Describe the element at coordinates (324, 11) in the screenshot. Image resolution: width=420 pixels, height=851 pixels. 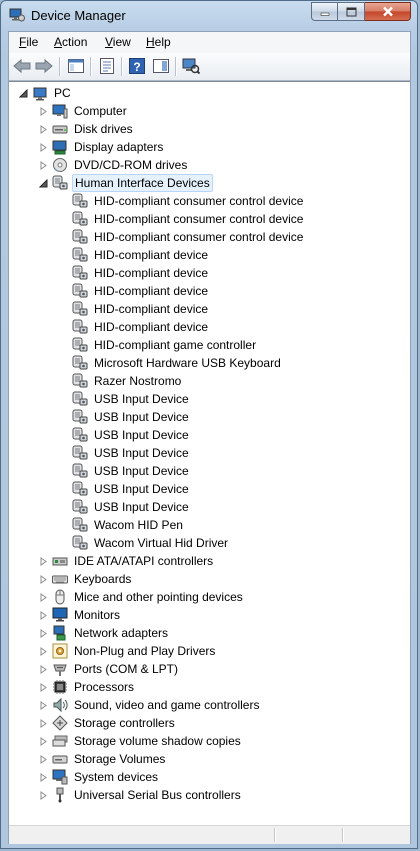
I see `minimize-button` at that location.